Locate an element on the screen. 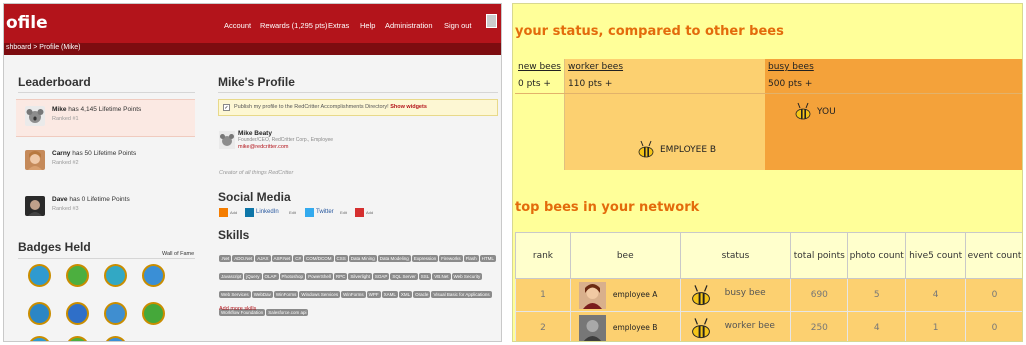  skill-tag: Data Mining is located at coordinates (362, 258).